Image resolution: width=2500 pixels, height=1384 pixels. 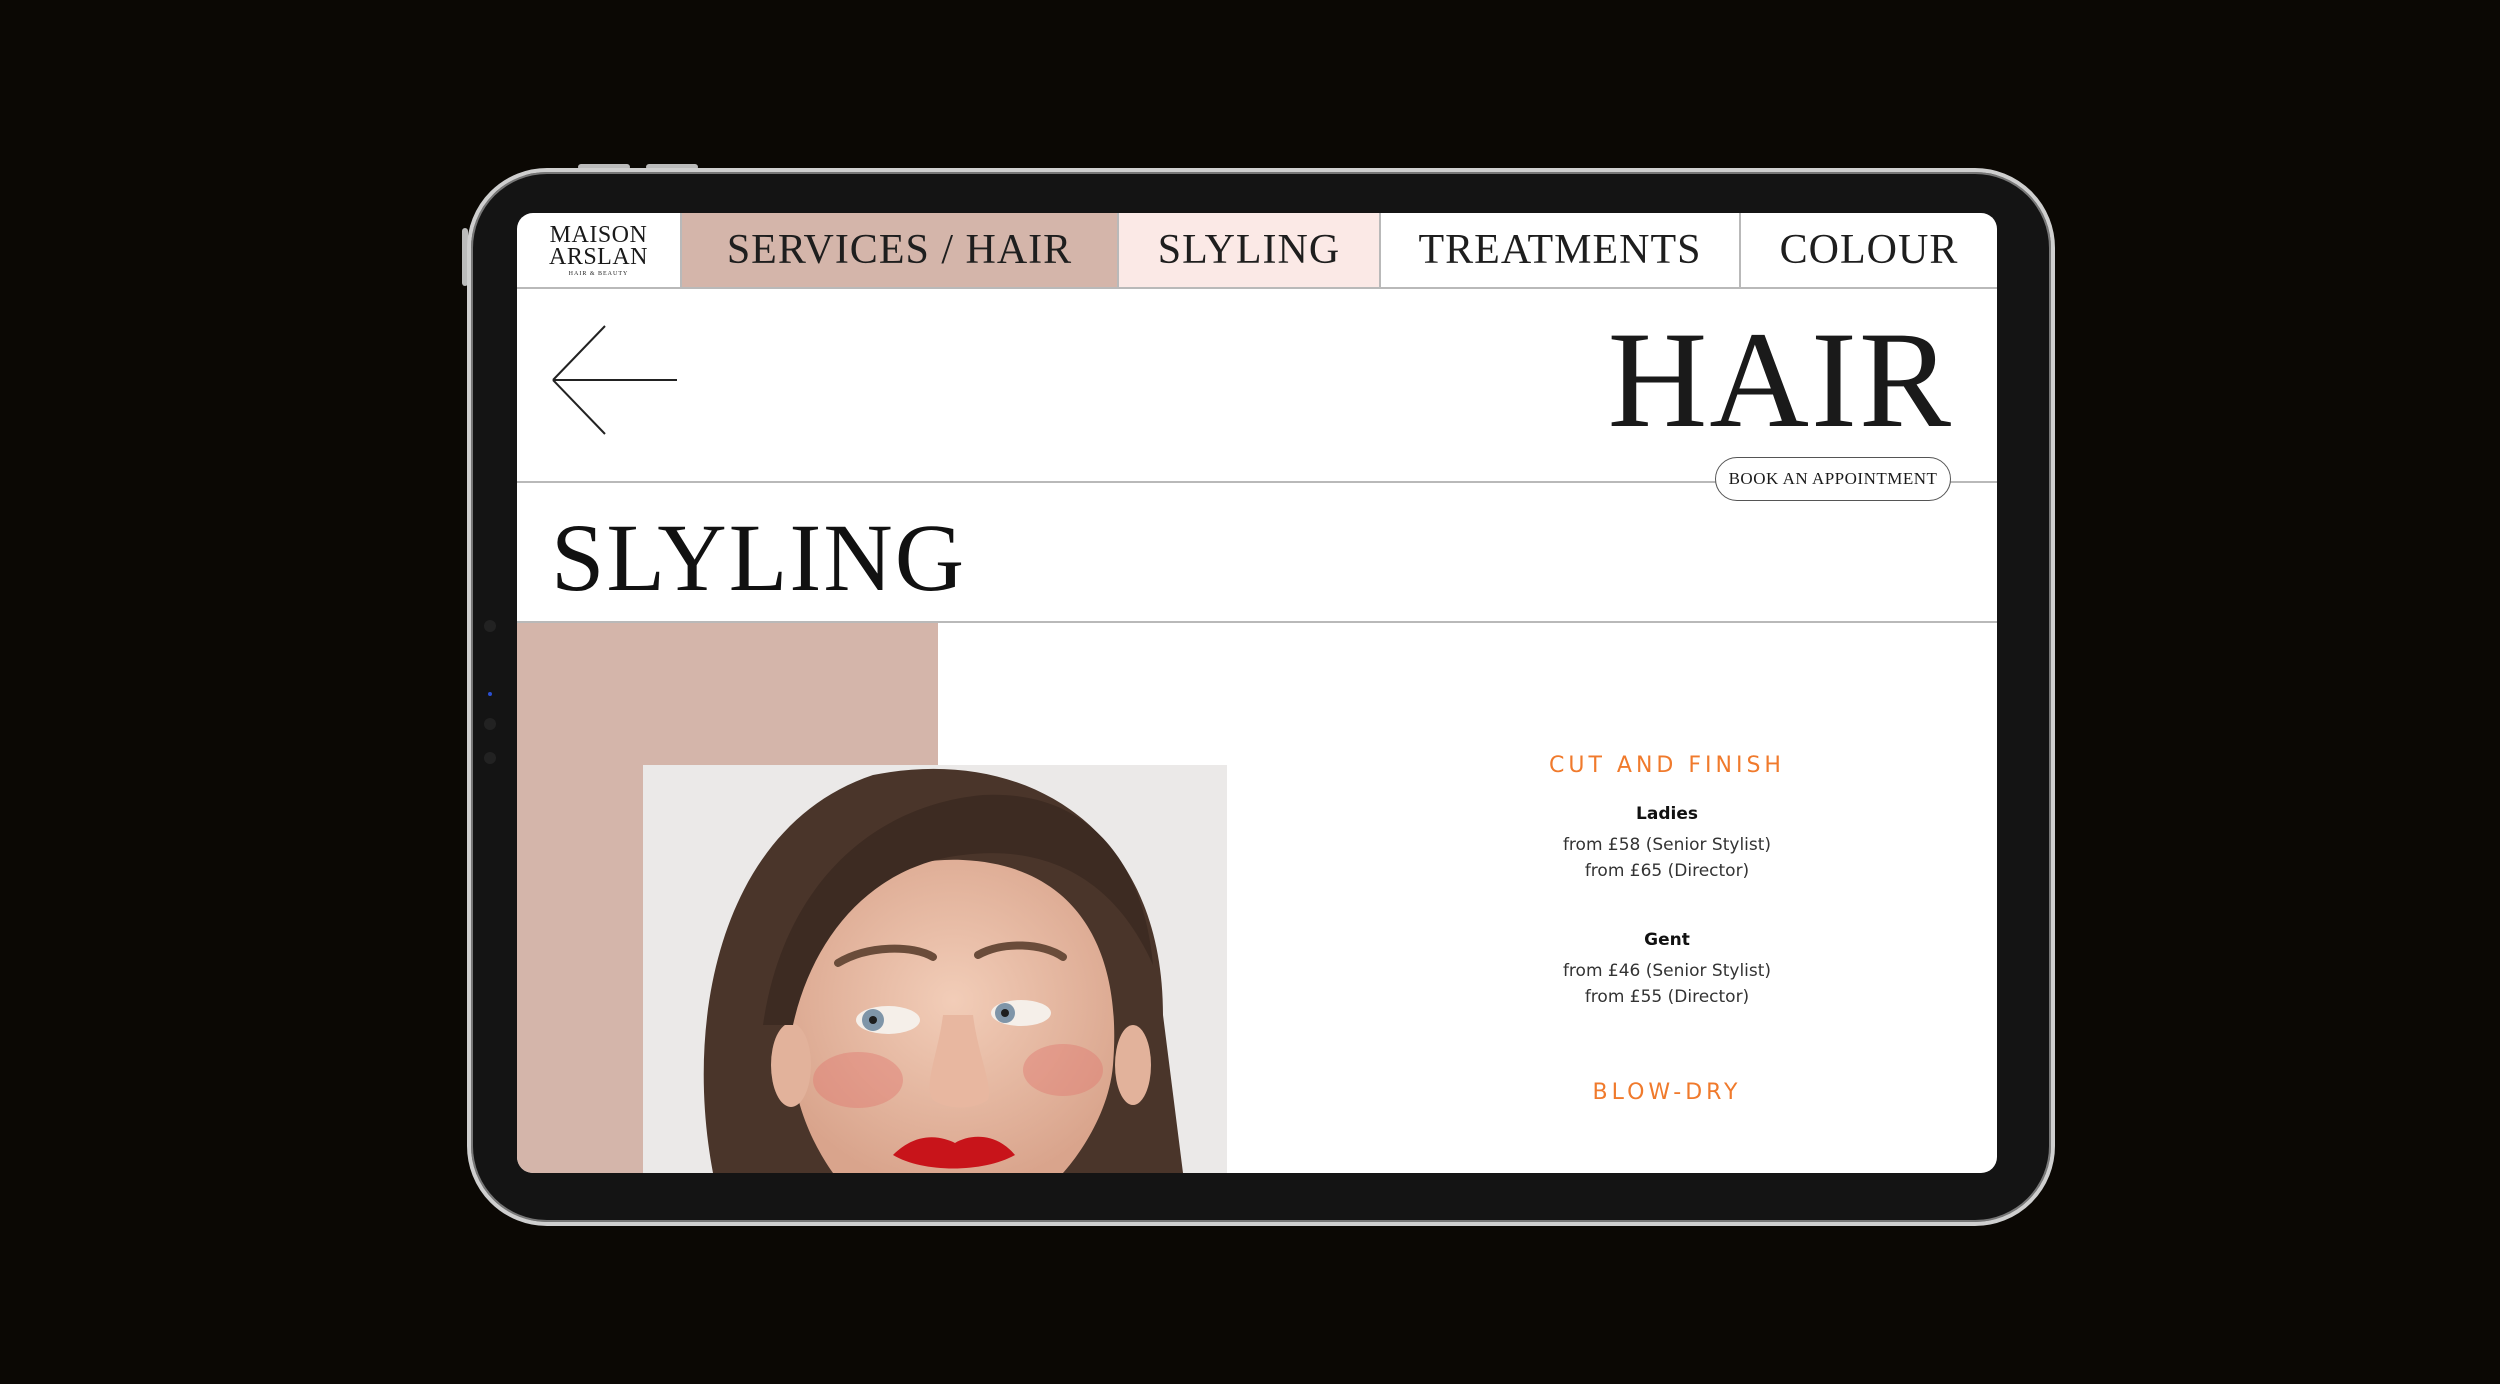 What do you see at coordinates (1667, 971) in the screenshot?
I see `price-line: from £46 (Senior Stylist)` at bounding box center [1667, 971].